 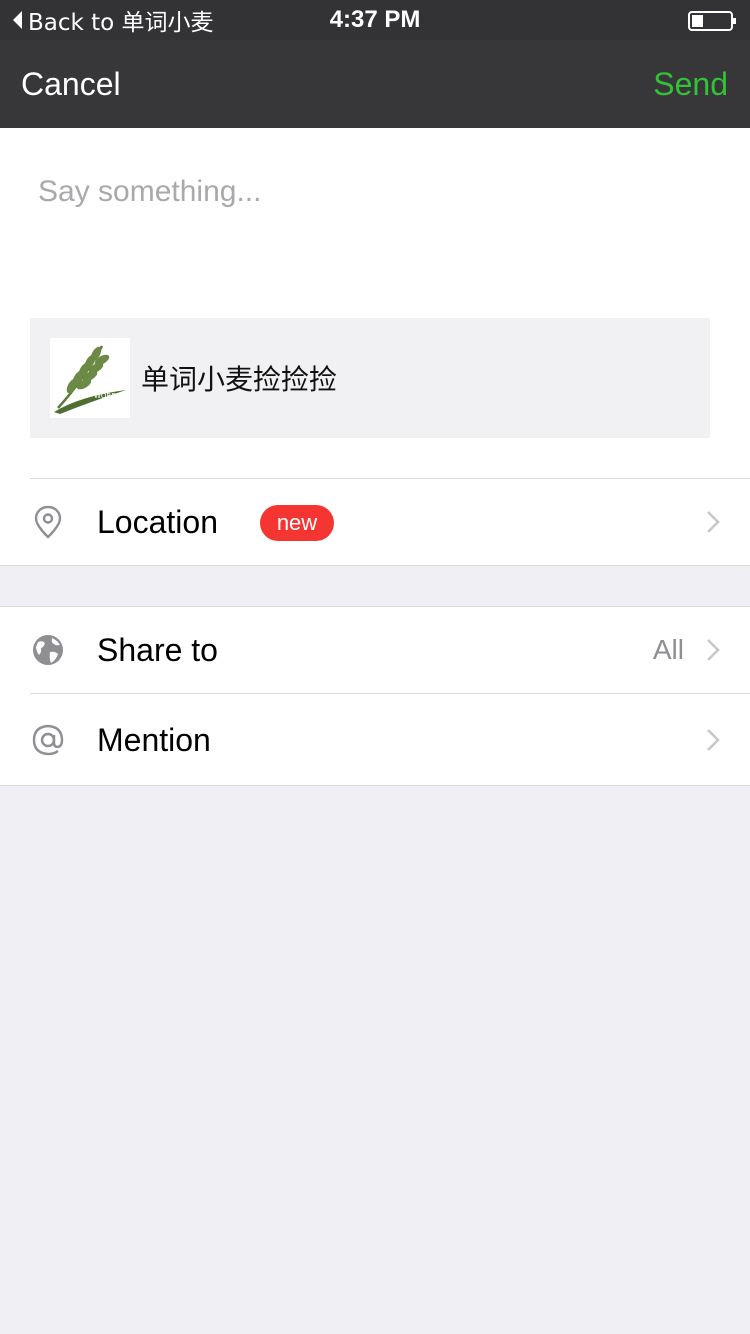 What do you see at coordinates (375, 650) in the screenshot?
I see `share-to-row: Share to All` at bounding box center [375, 650].